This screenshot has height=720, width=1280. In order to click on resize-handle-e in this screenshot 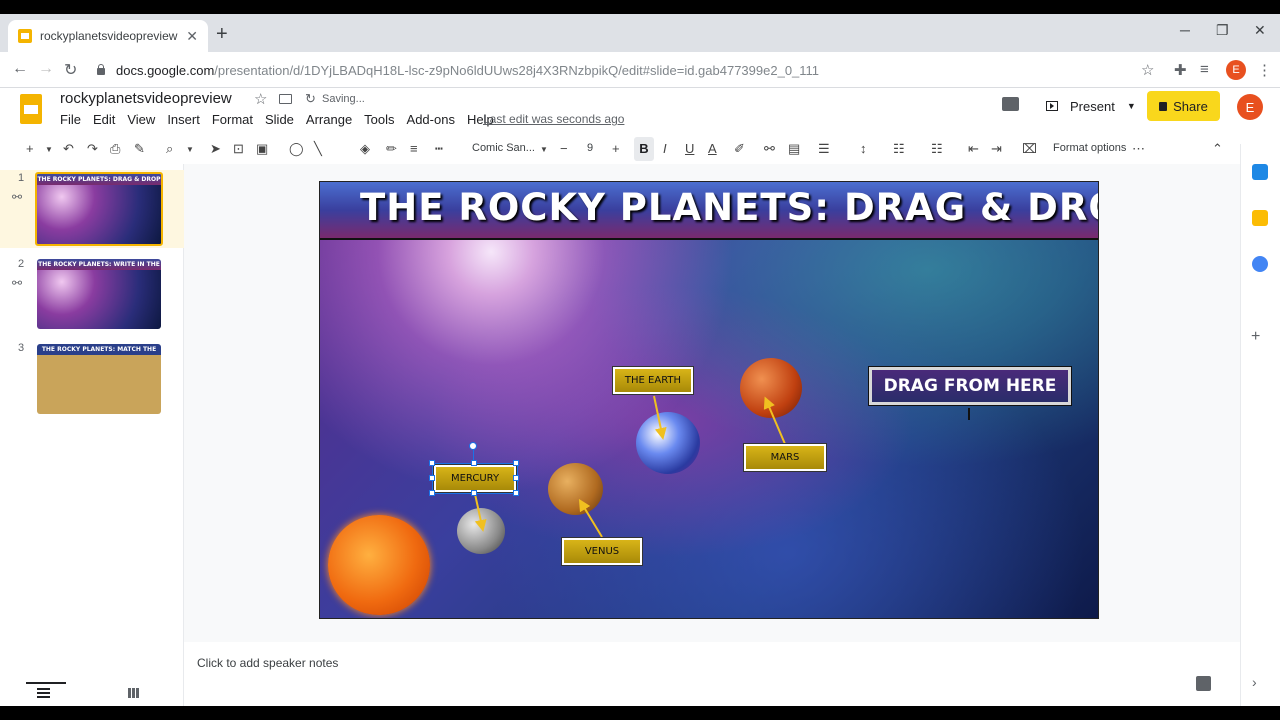, I will do `click(516, 478)`.